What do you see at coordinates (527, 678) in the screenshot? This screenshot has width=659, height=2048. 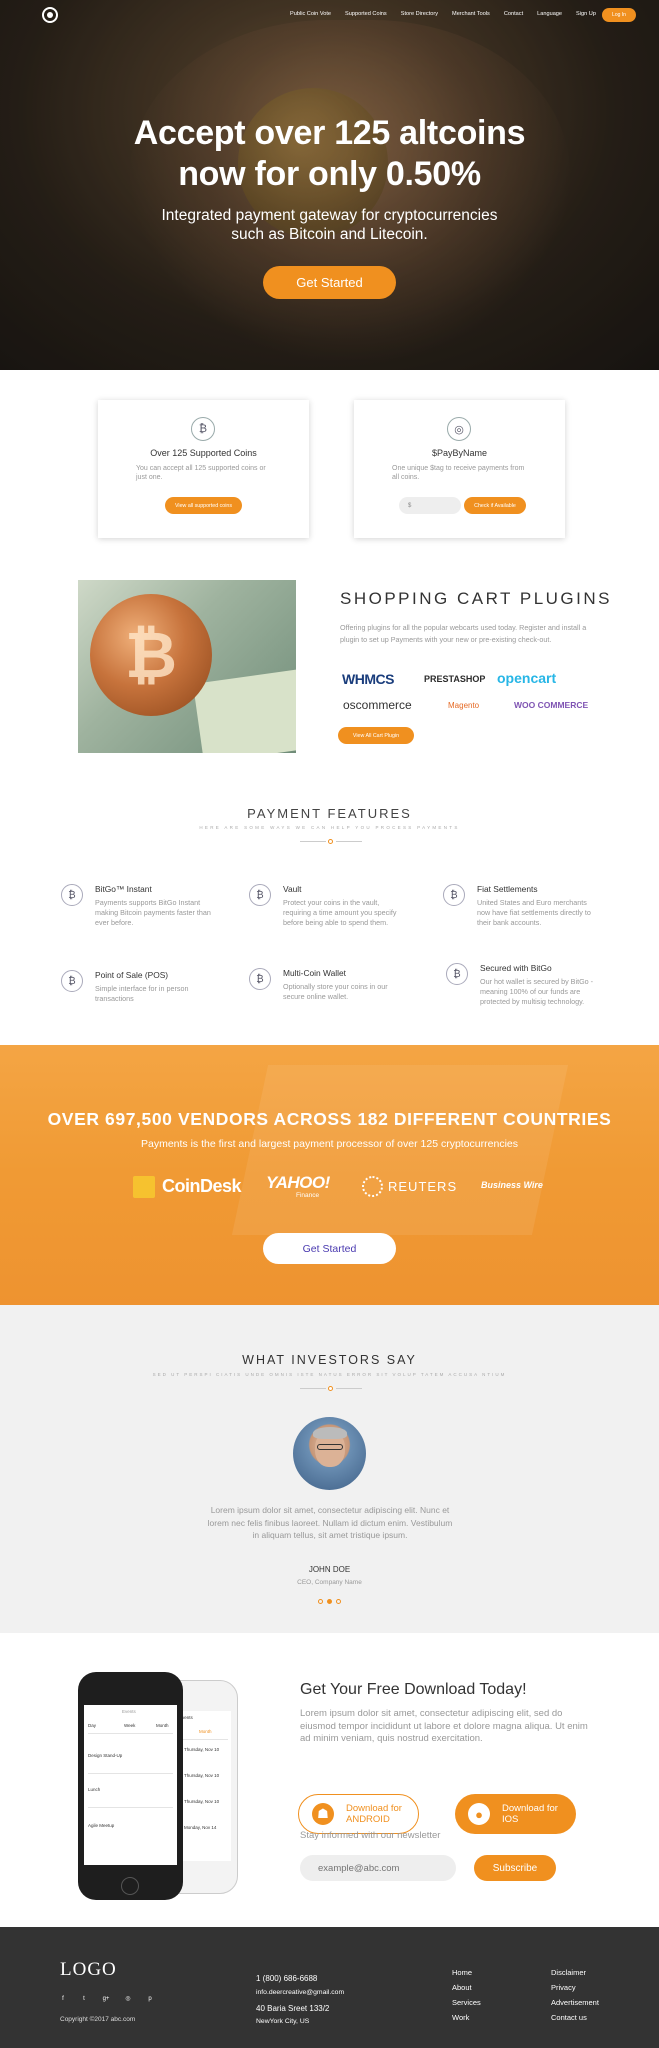 I see `brand-opencart-logo: opencart` at bounding box center [527, 678].